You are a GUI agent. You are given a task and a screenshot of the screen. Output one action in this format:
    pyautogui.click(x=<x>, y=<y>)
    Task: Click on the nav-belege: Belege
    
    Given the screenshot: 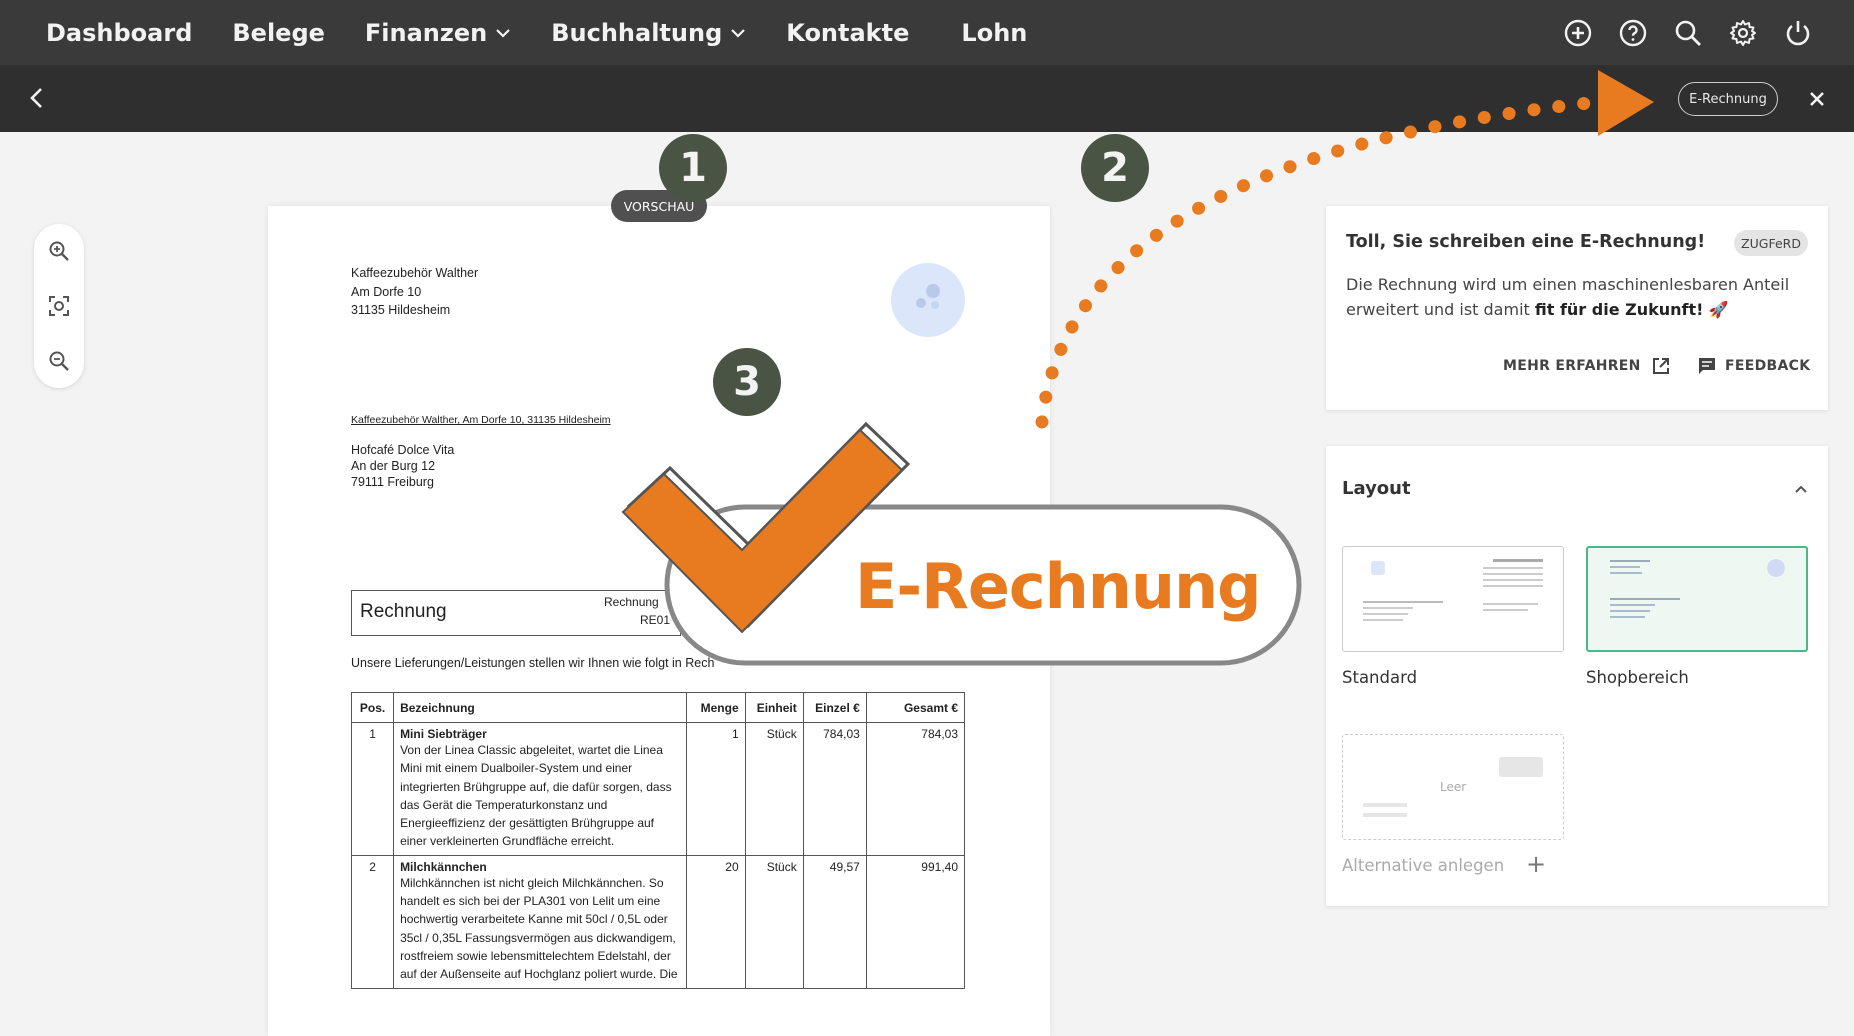 What is the action you would take?
    pyautogui.click(x=278, y=33)
    